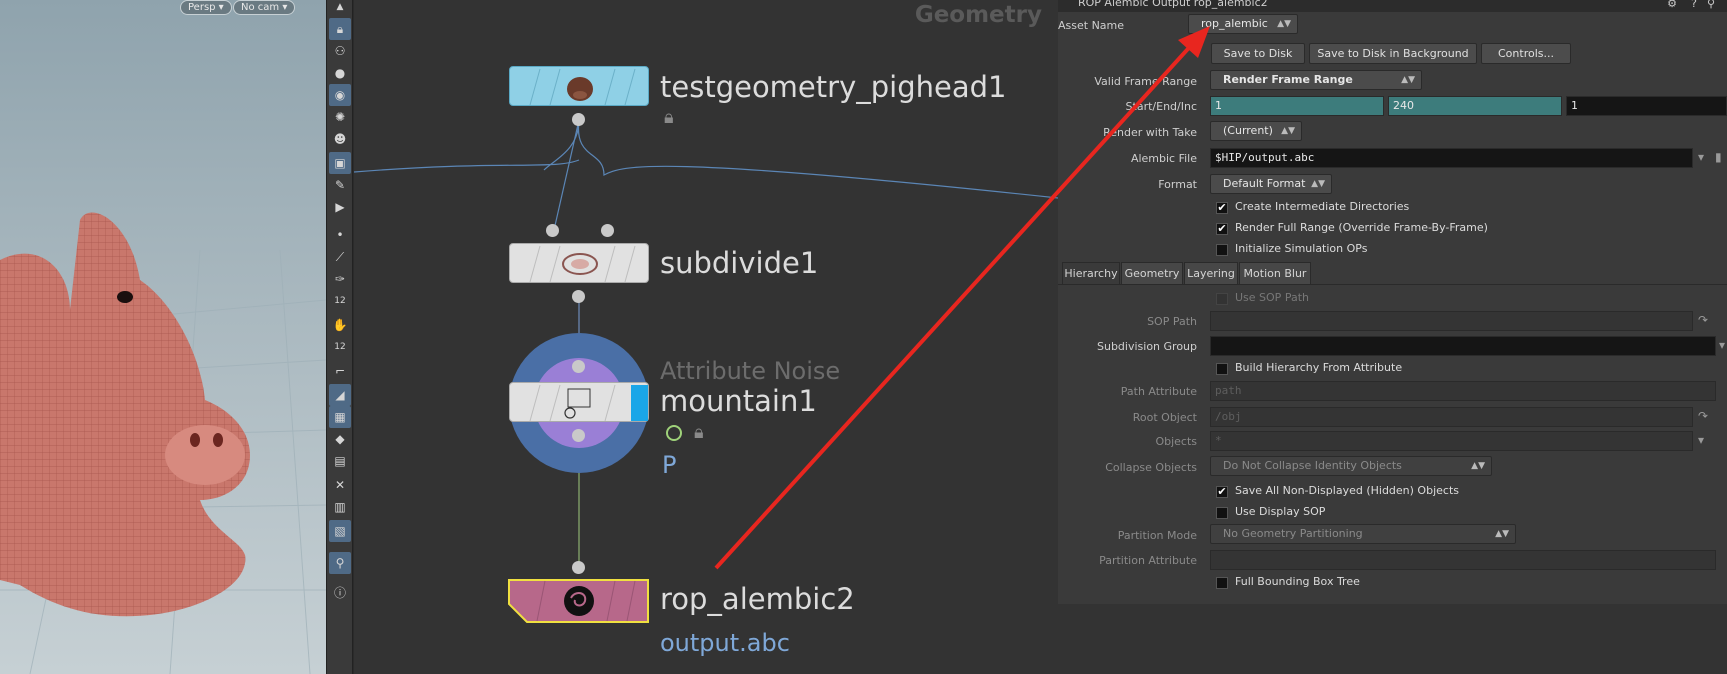 This screenshot has height=674, width=1727. What do you see at coordinates (340, 117) in the screenshot?
I see `bulb-icon: ✺` at bounding box center [340, 117].